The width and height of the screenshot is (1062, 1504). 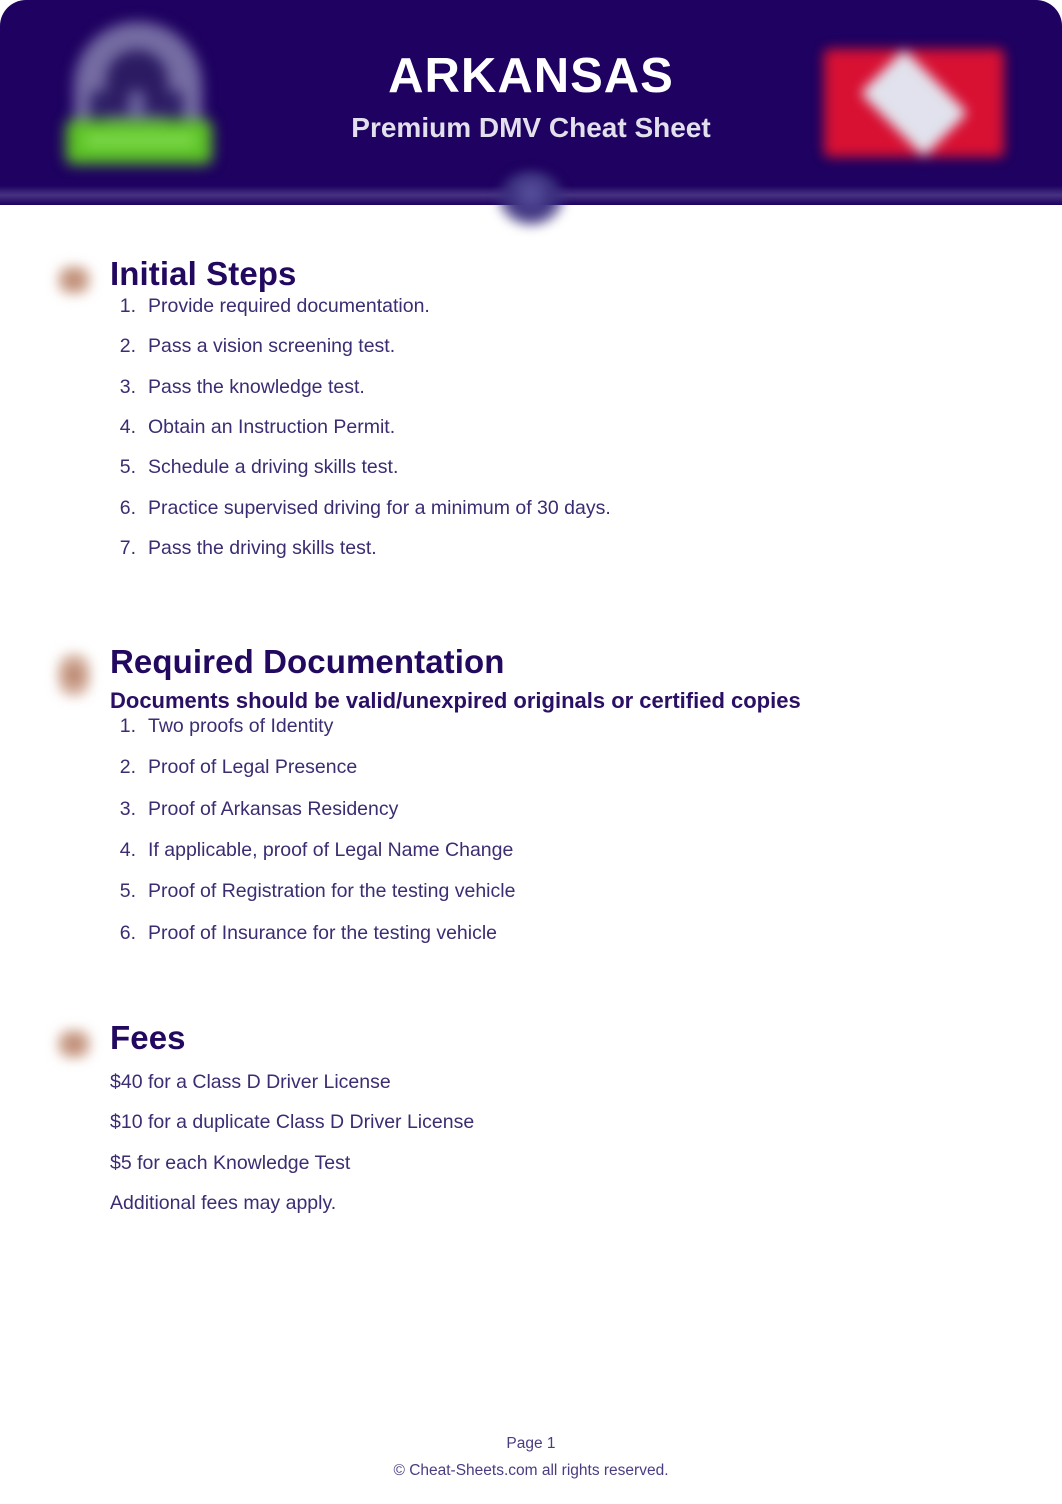 What do you see at coordinates (237, 387) in the screenshot?
I see `list-item: Pass the knowledge test.` at bounding box center [237, 387].